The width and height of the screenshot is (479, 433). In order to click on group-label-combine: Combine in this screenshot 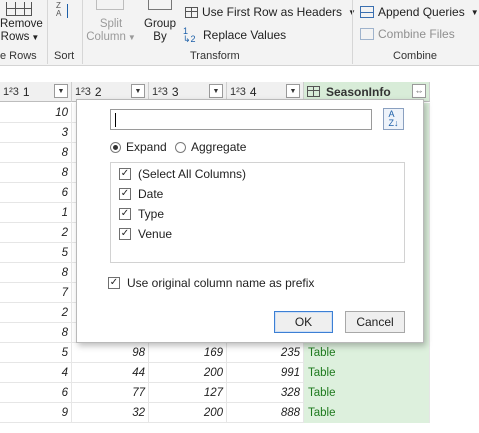, I will do `click(415, 56)`.